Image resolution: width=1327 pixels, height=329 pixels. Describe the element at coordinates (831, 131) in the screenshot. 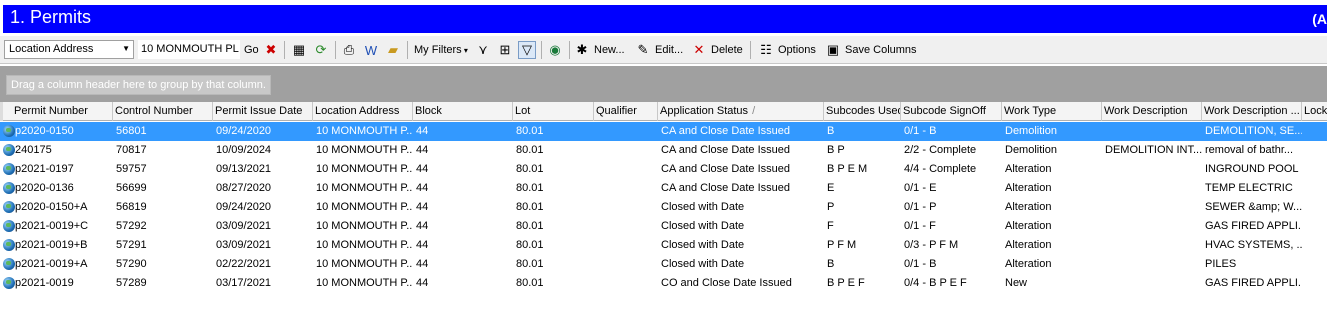

I see `cell-subcodes-used: B` at that location.